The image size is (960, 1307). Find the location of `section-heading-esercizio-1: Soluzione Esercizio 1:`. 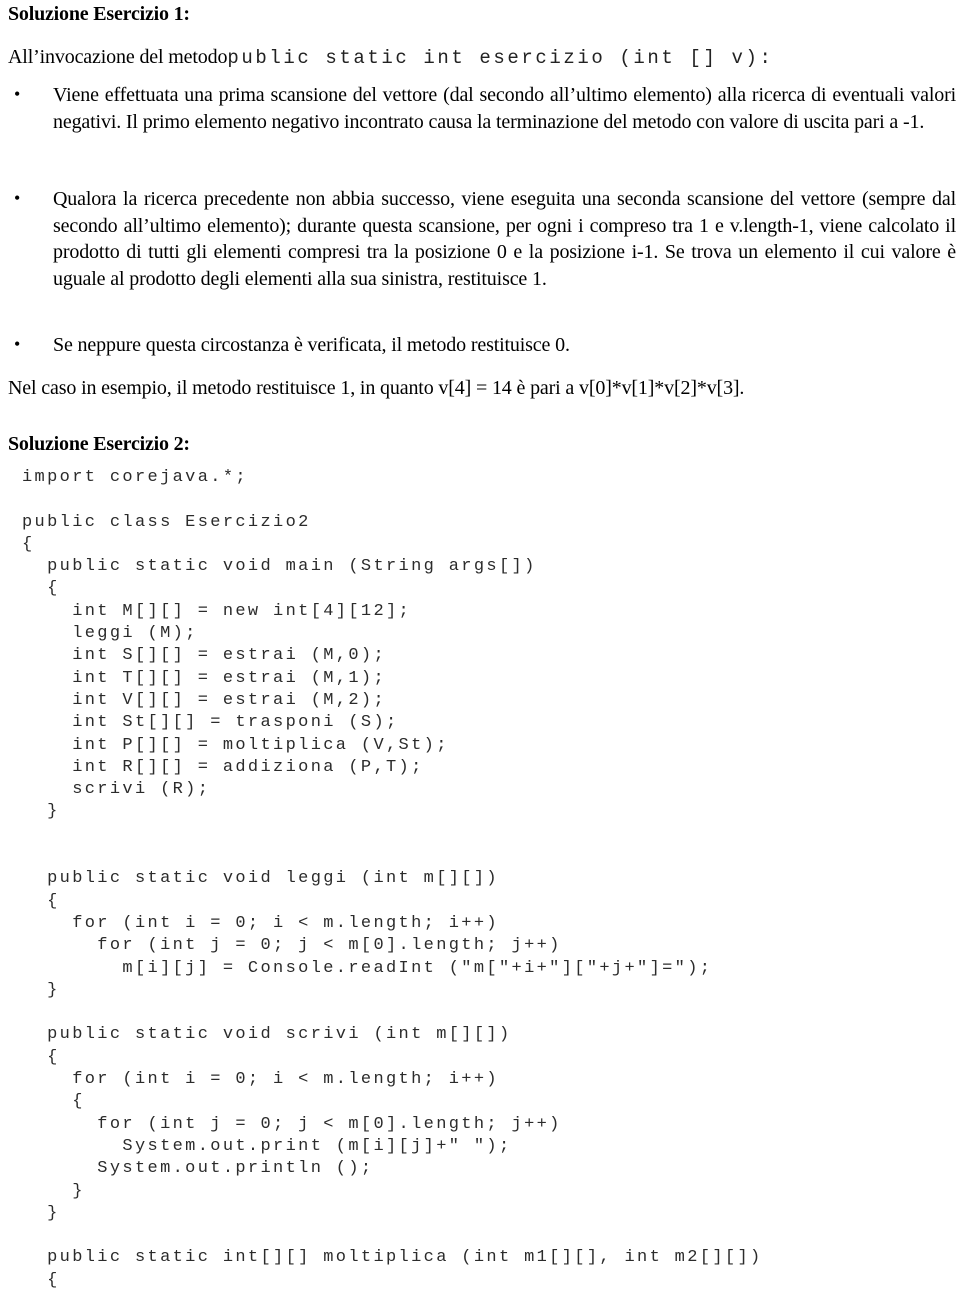

section-heading-esercizio-1: Soluzione Esercizio 1: is located at coordinates (258, 14).